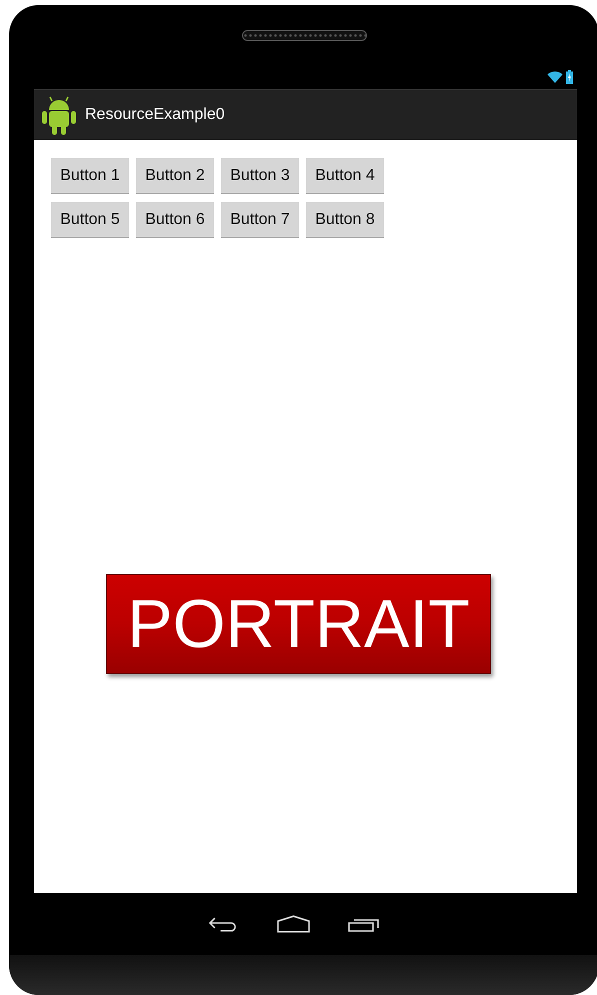  Describe the element at coordinates (364, 924) in the screenshot. I see `recent-apps-icon` at that location.